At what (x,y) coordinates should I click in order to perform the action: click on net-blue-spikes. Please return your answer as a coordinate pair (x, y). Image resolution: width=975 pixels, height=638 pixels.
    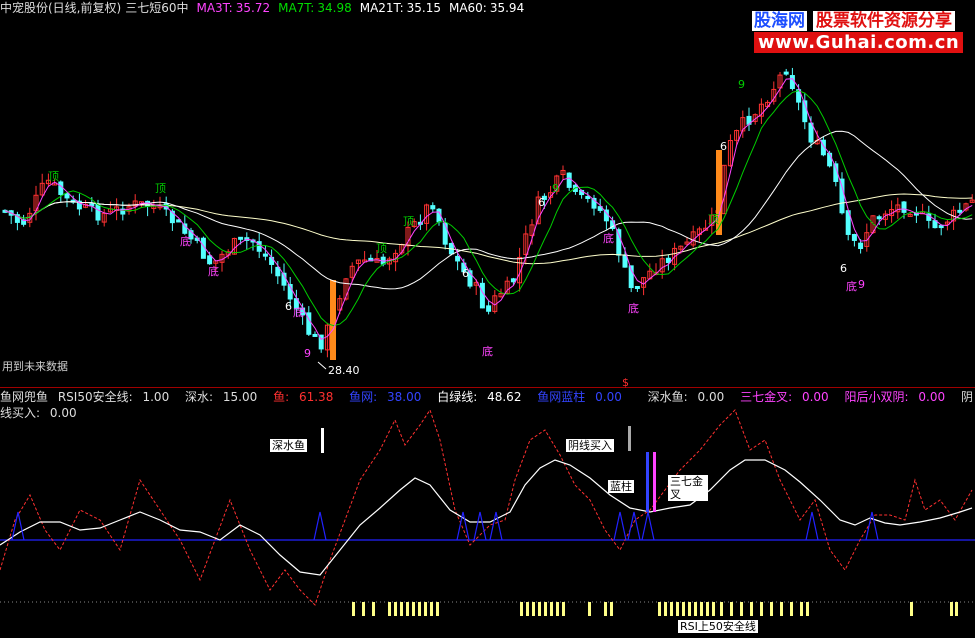
    Looking at the image, I should click on (445, 526).